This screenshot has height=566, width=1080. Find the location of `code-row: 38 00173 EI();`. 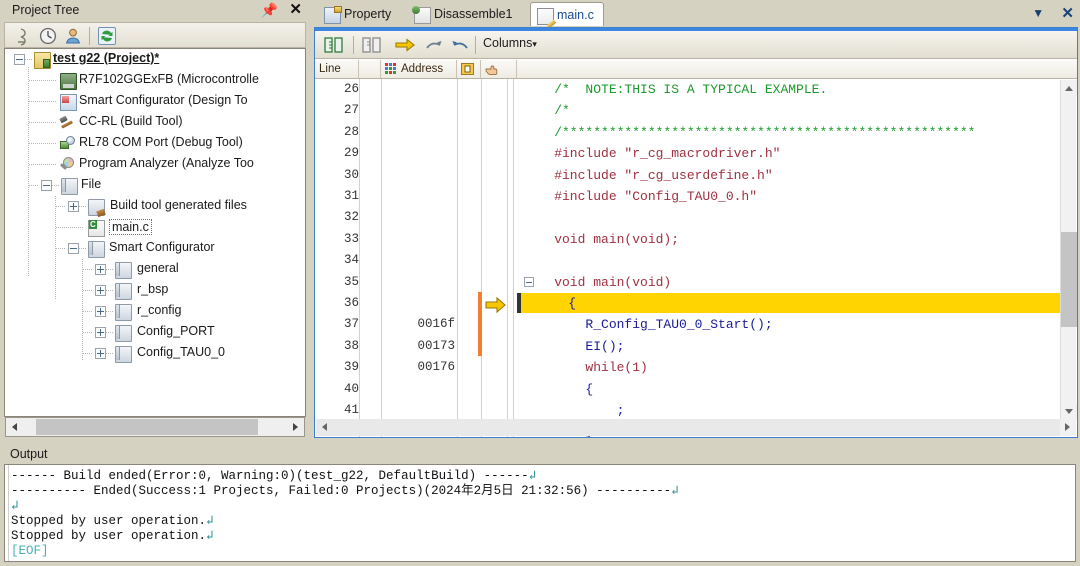

code-row: 38 00173 EI(); is located at coordinates (696, 346).